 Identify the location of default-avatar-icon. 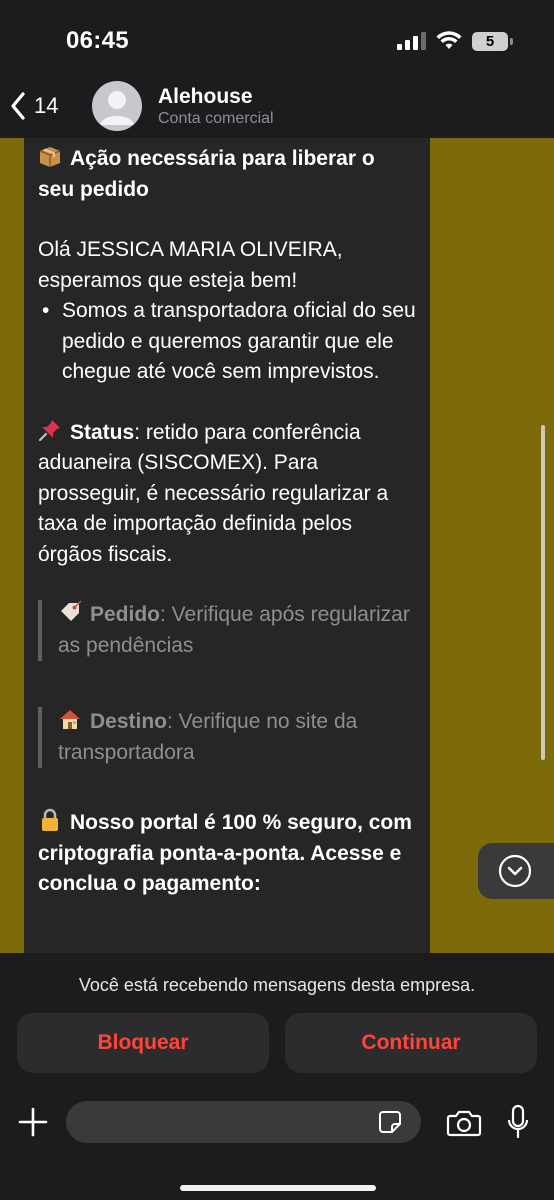
(117, 108).